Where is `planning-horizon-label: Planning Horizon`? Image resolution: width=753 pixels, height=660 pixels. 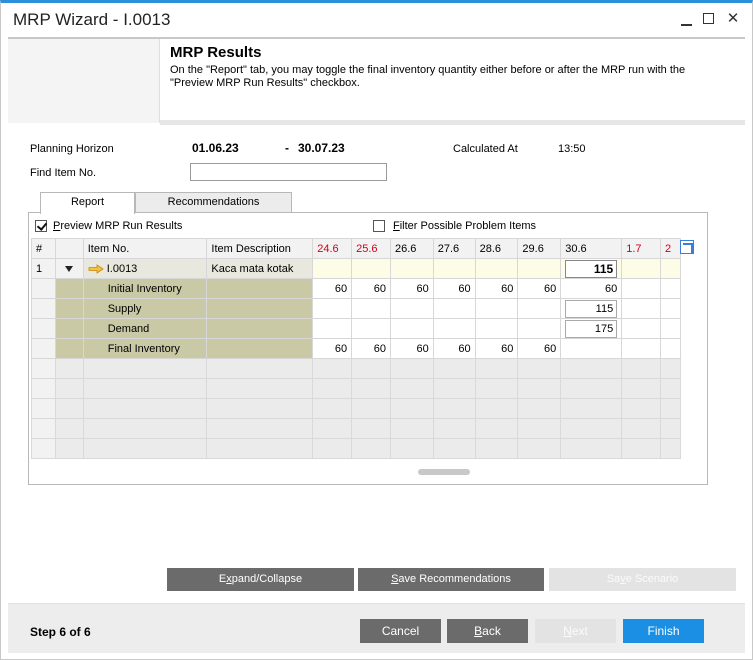
planning-horizon-label: Planning Horizon is located at coordinates (72, 149).